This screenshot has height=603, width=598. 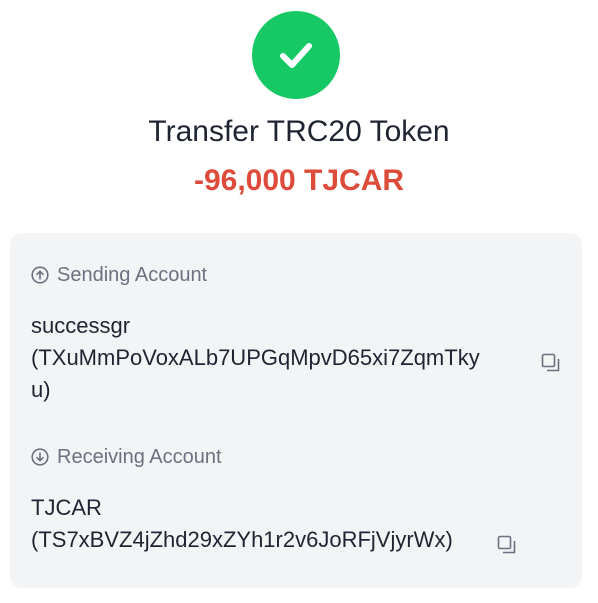 I want to click on check-icon, so click(x=296, y=55).